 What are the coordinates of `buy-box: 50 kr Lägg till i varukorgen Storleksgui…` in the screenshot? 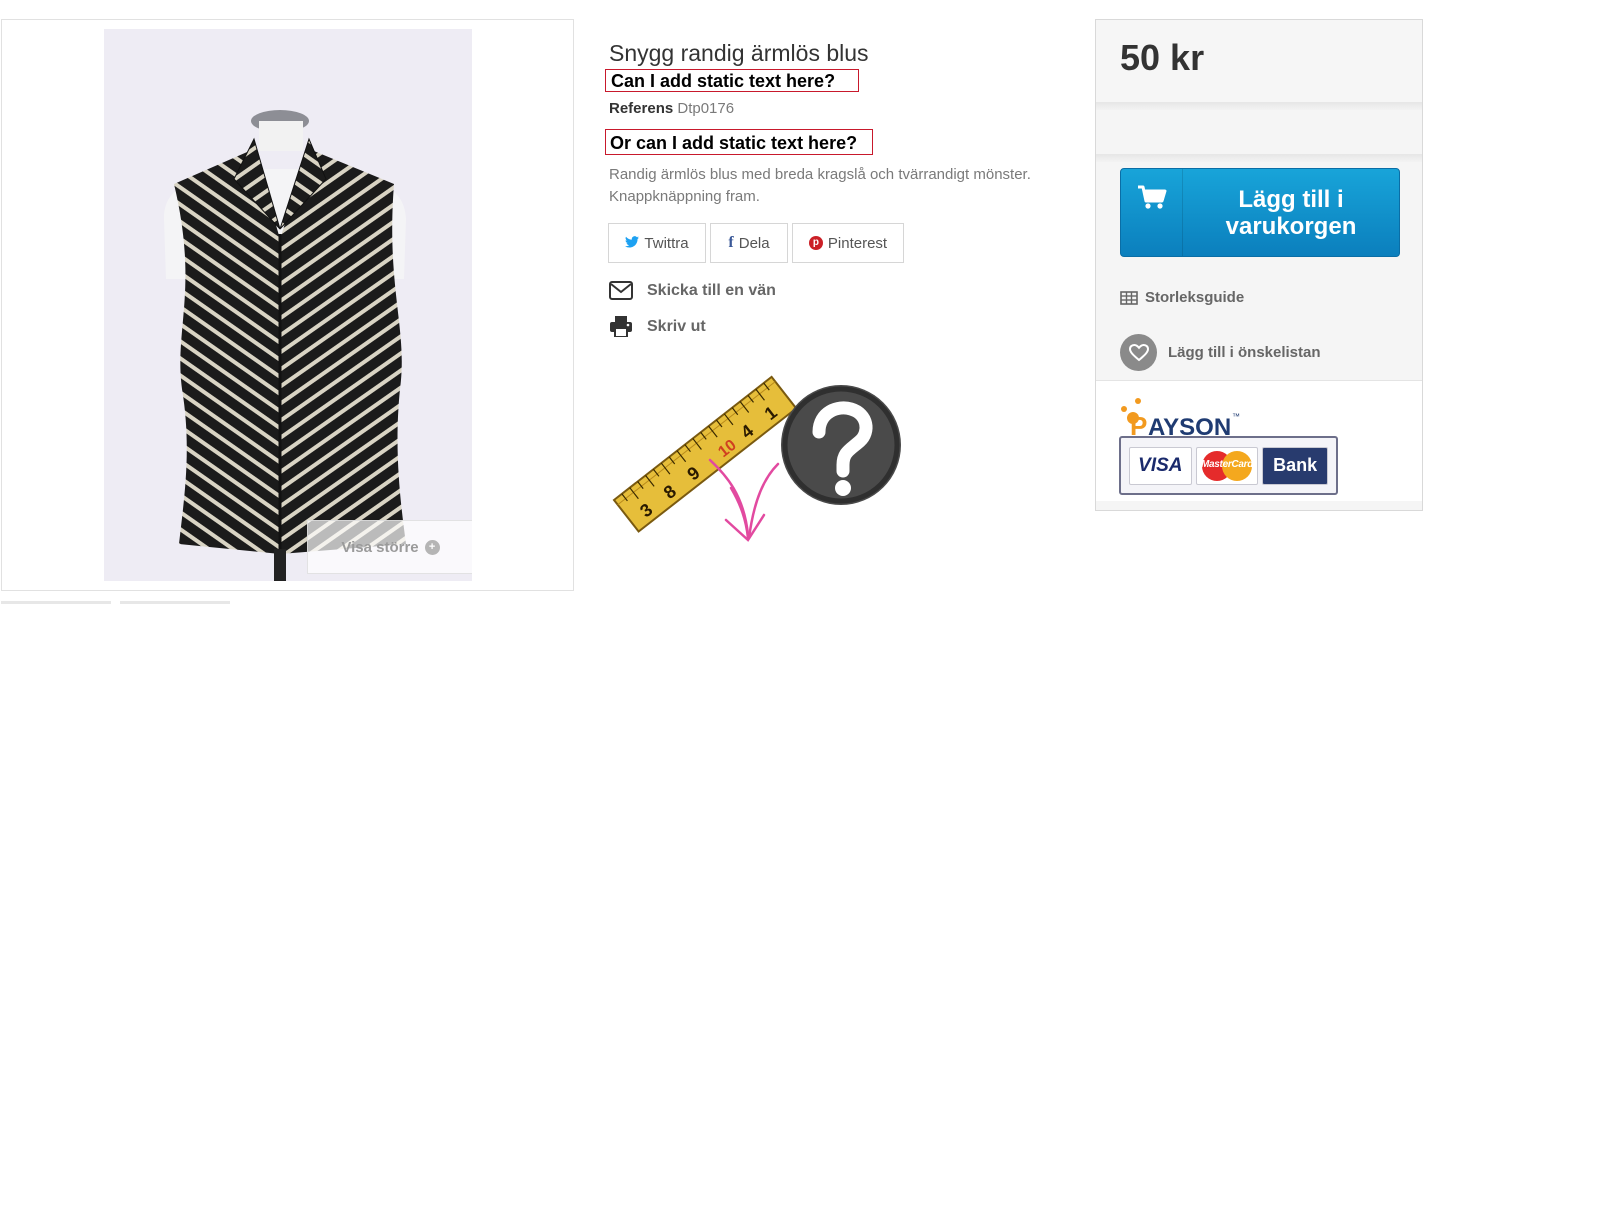 It's located at (1259, 265).